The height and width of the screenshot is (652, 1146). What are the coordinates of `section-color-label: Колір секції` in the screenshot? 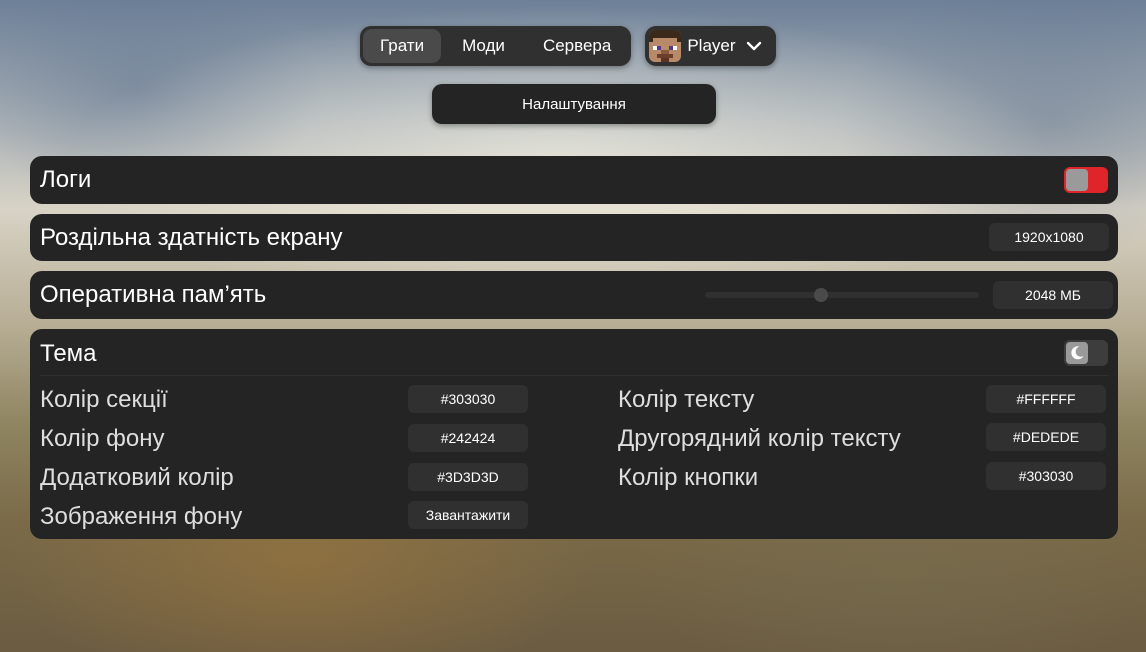 It's located at (104, 399).